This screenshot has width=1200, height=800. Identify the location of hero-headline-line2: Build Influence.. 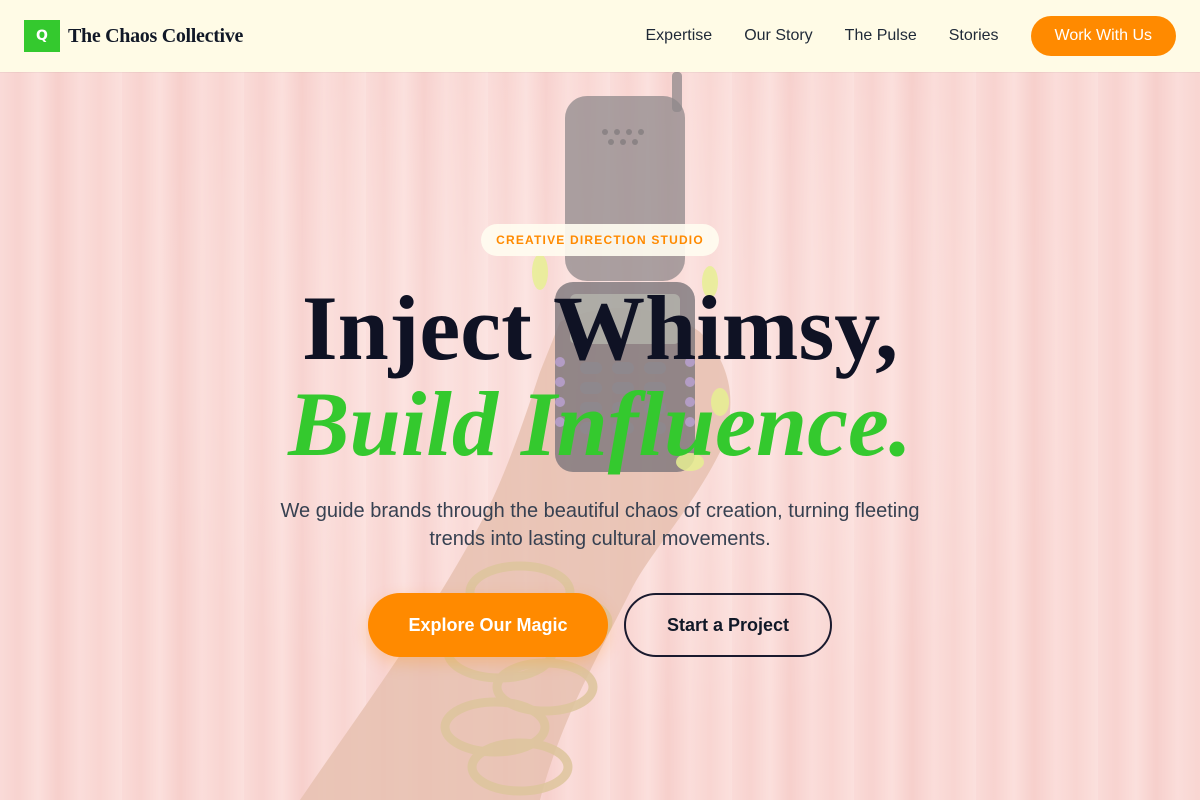
(600, 424).